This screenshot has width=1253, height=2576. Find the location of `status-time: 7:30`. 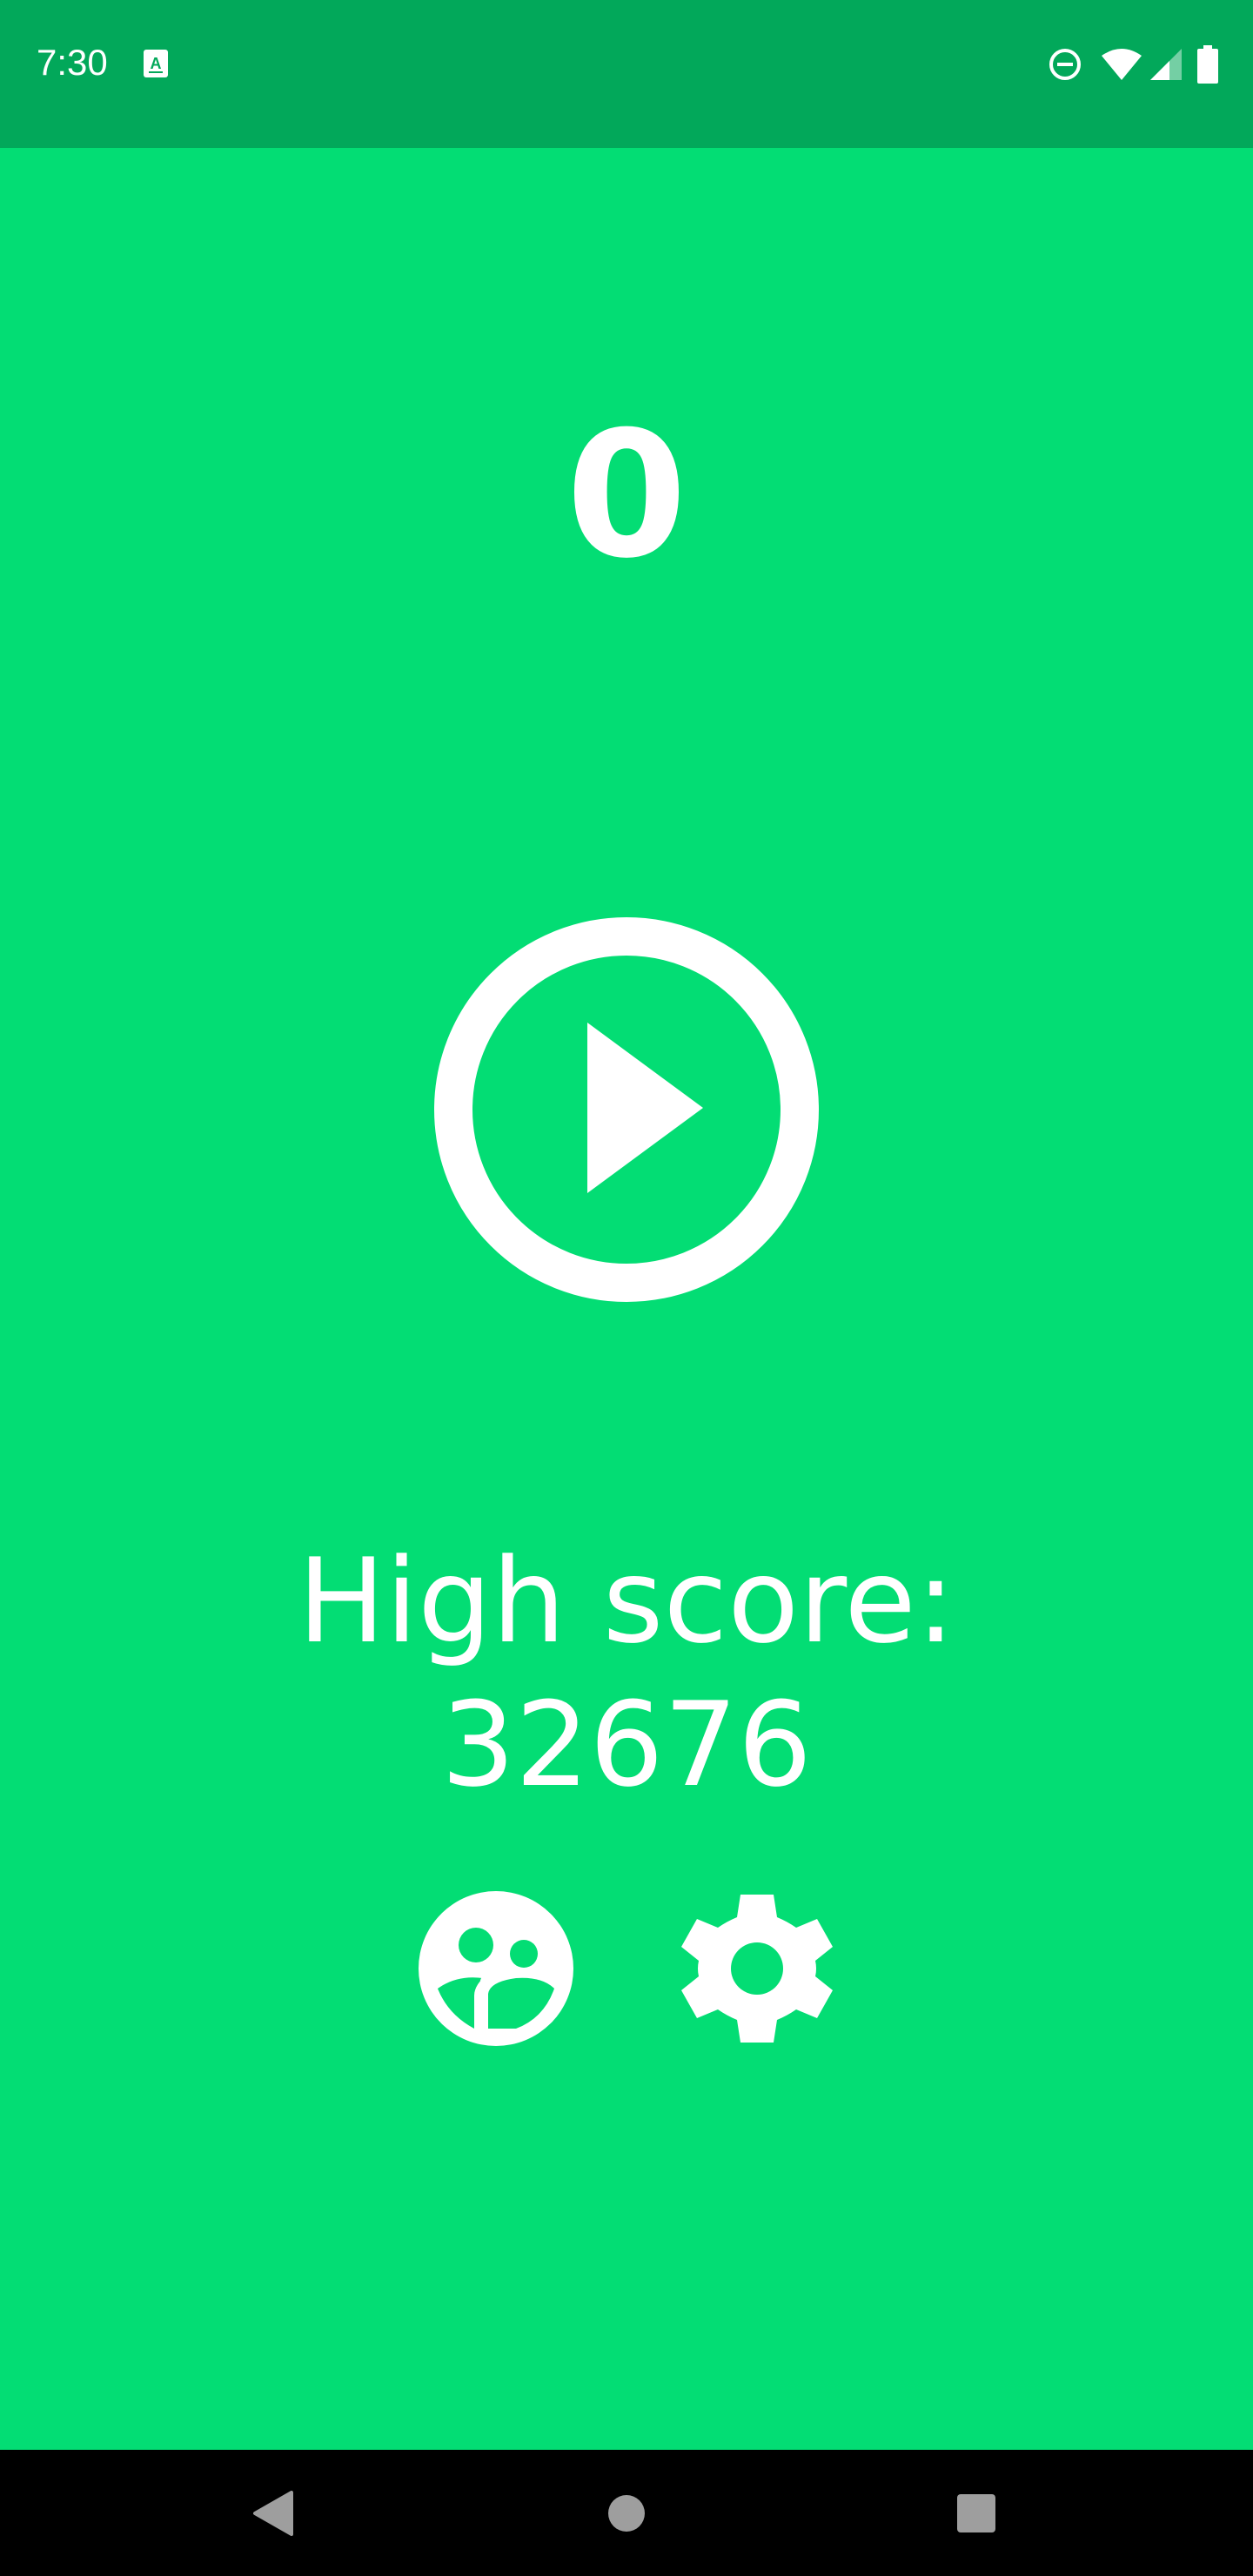

status-time: 7:30 is located at coordinates (72, 62).